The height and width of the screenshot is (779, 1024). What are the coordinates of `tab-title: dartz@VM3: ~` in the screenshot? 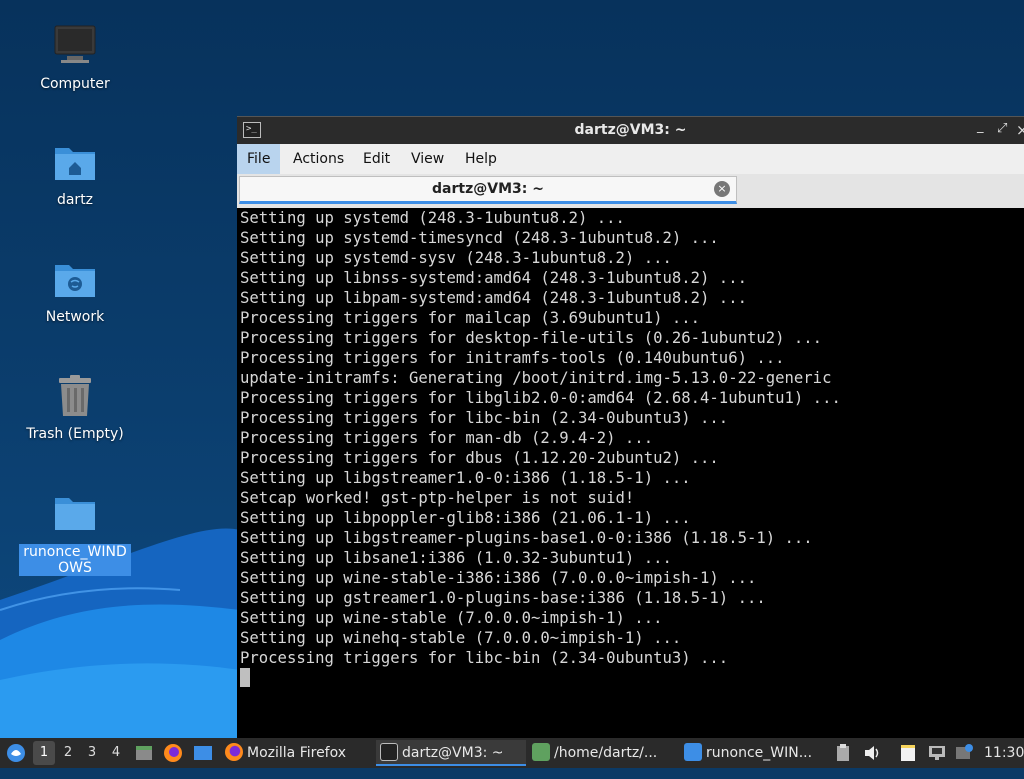 It's located at (488, 189).